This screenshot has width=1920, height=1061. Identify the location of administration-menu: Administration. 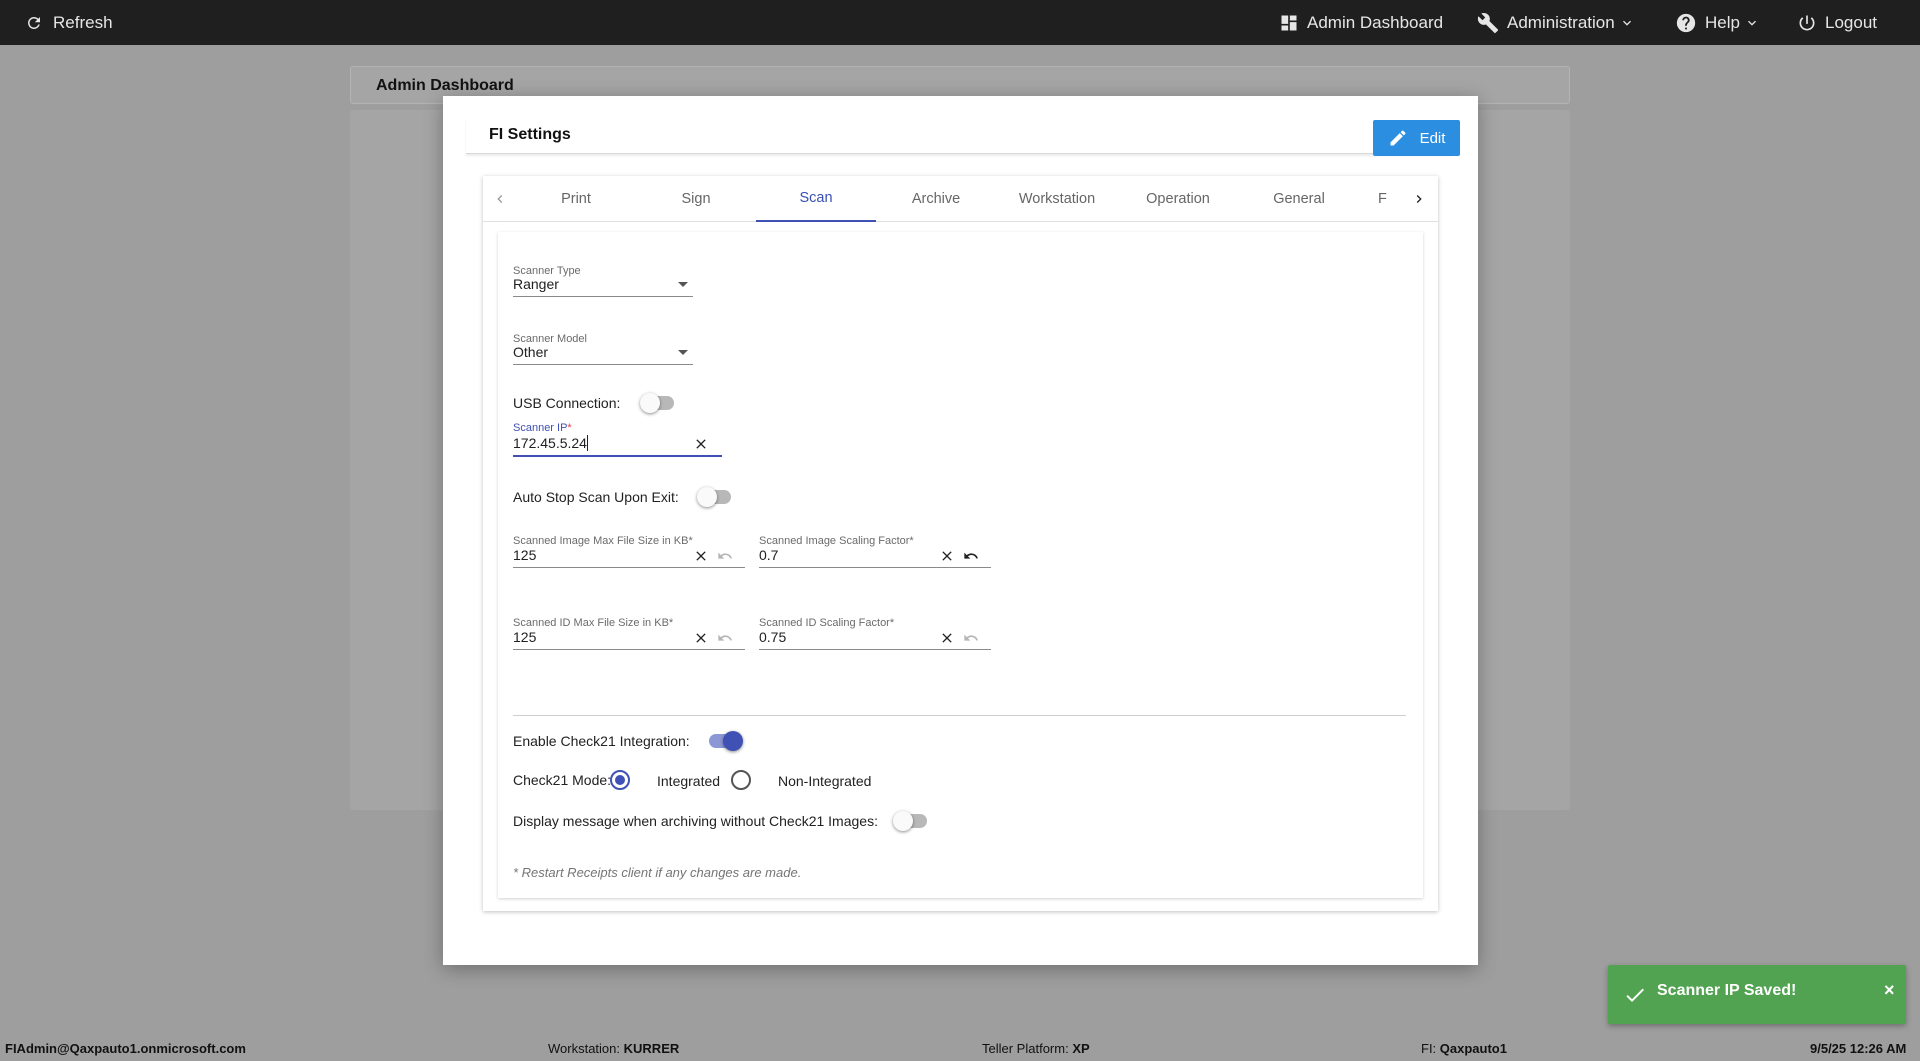
(1556, 22).